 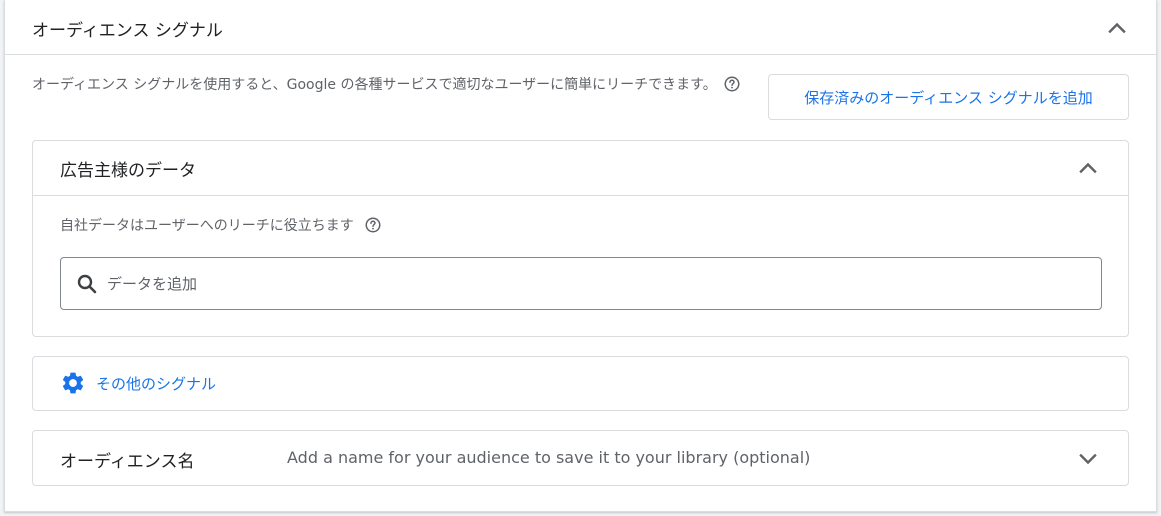 I want to click on other-signals-label: その他のシグナル, so click(x=156, y=383).